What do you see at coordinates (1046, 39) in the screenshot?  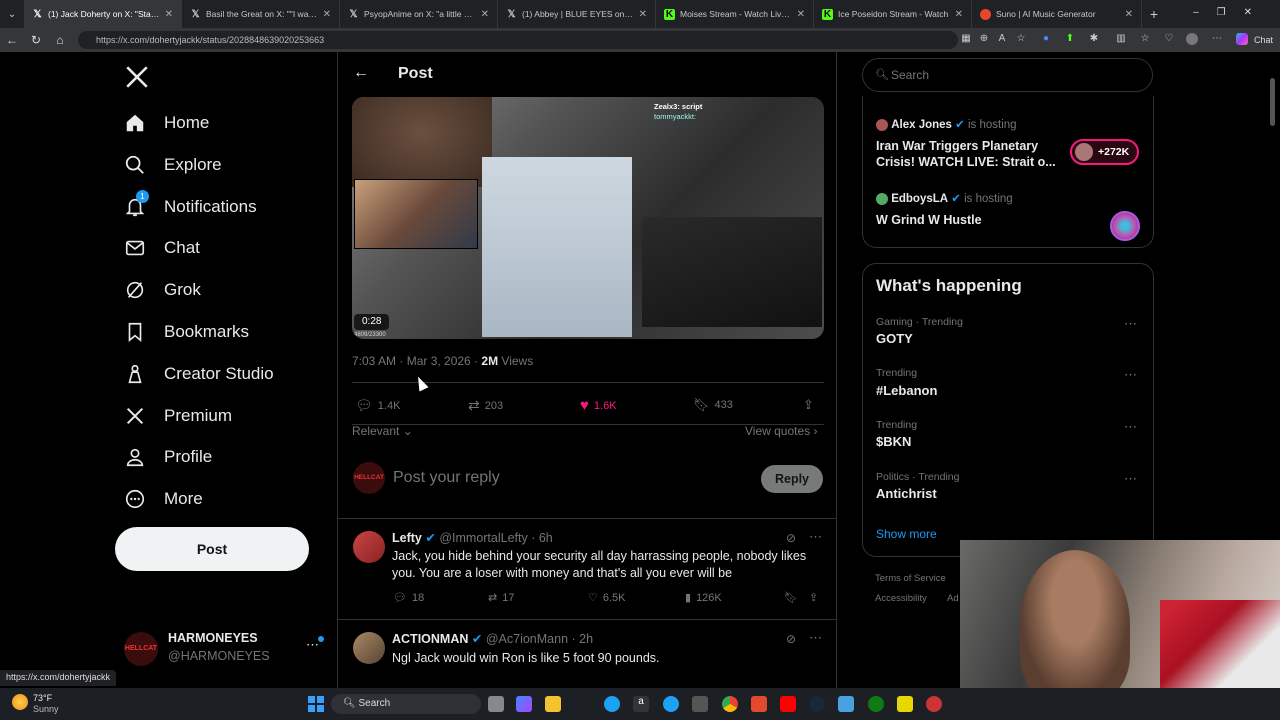 I see `extension-icon: ●` at bounding box center [1046, 39].